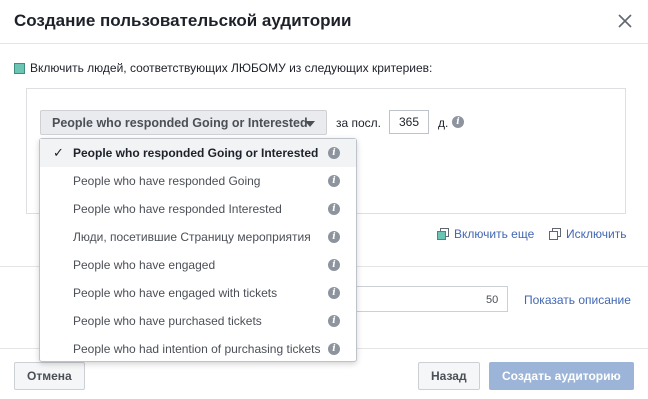 The width and height of the screenshot is (648, 399). I want to click on dropdown-item-label: People who have responded Interested, so click(177, 209).